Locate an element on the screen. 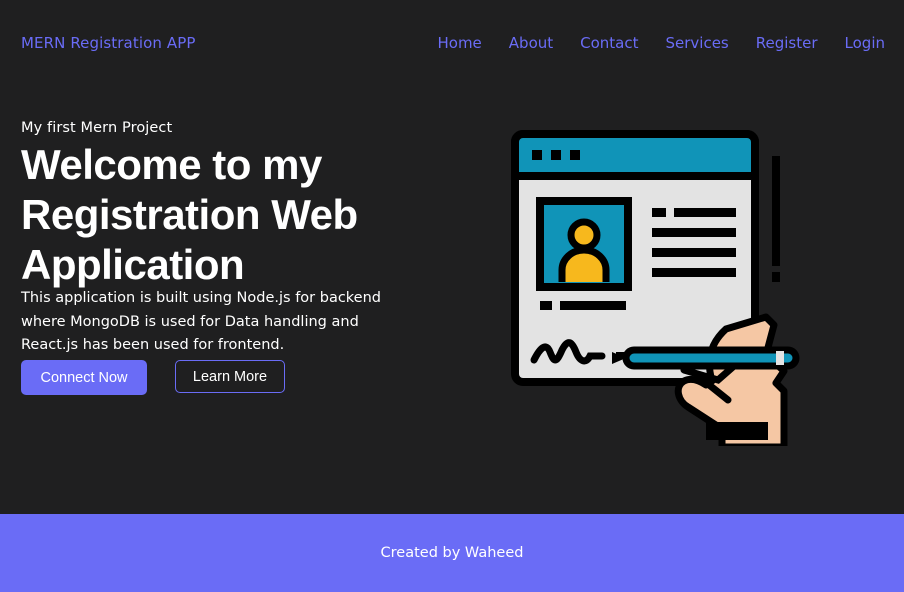 This screenshot has height=592, width=904. nav-about-link: About is located at coordinates (531, 43).